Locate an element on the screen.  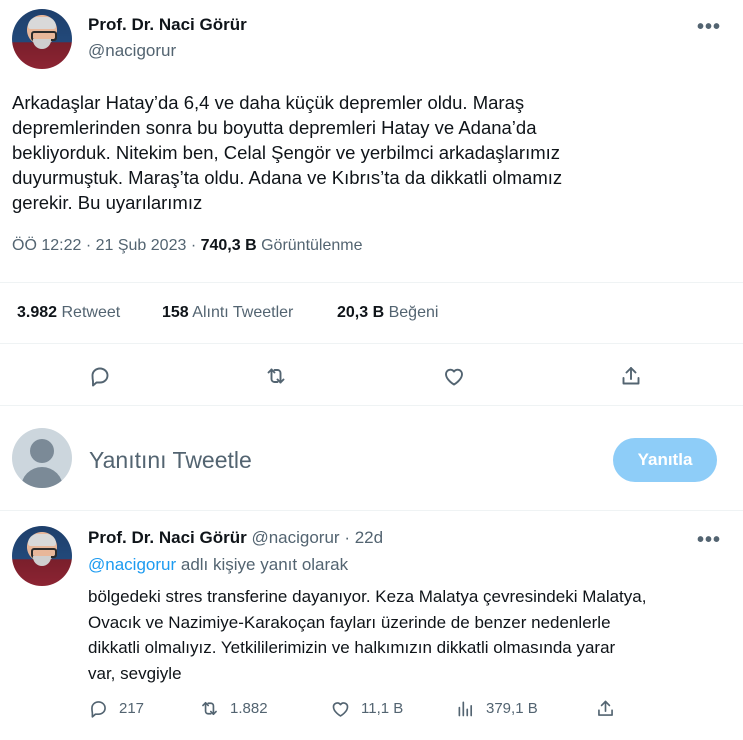
likes-stat: 20,3 B Beğeni is located at coordinates (387, 313).